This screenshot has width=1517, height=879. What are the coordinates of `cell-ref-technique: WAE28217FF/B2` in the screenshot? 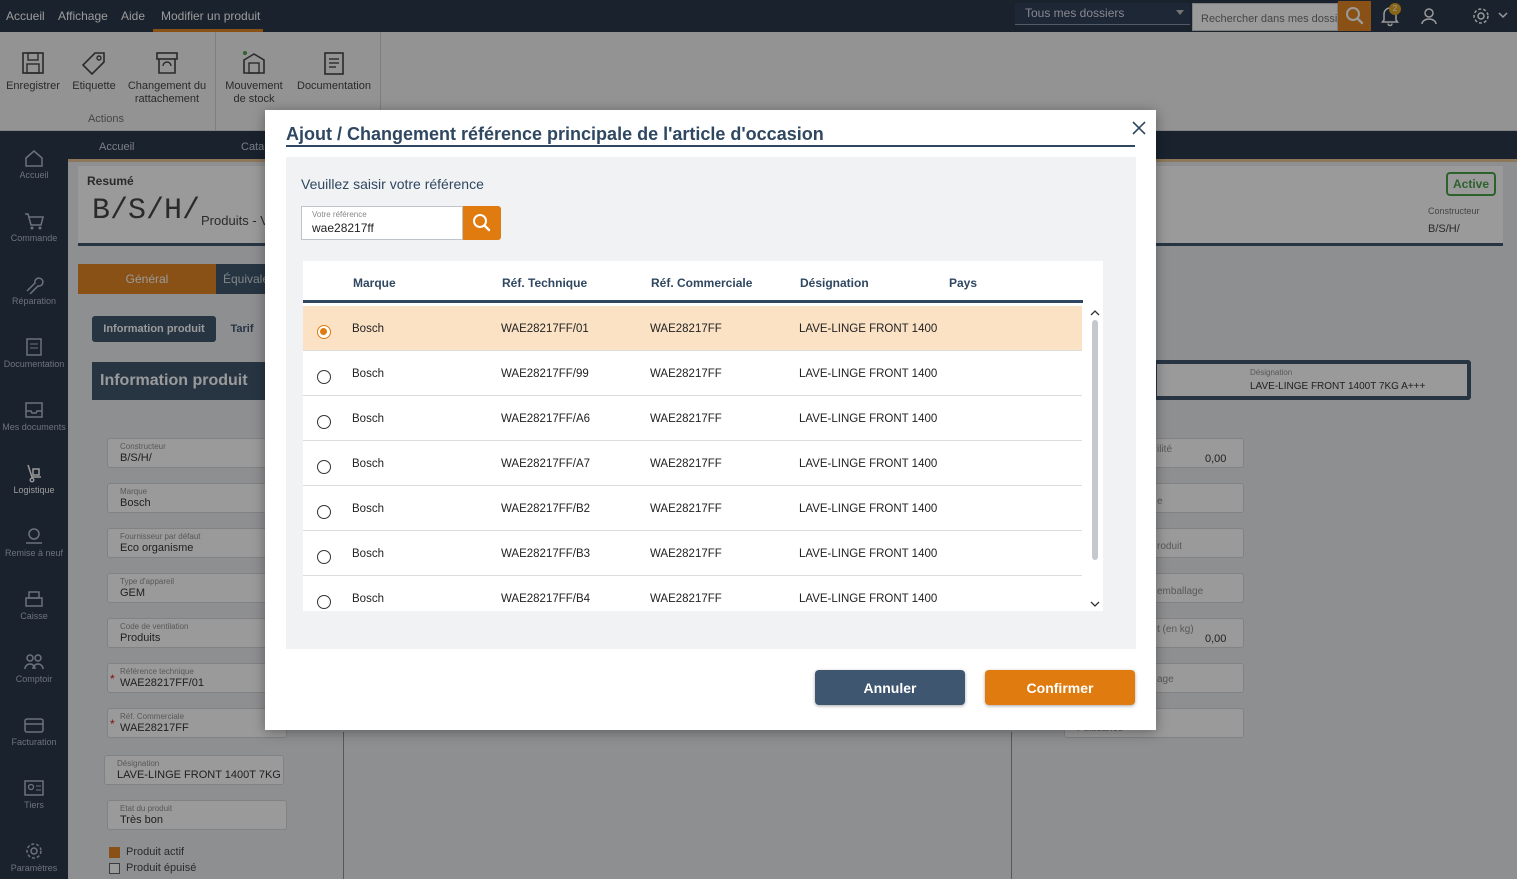 It's located at (546, 509).